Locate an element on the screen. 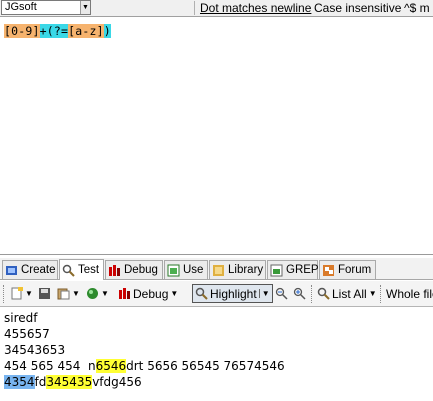 The width and height of the screenshot is (433, 401). subject-line: 4354fd345435vfdg456 is located at coordinates (73, 382).